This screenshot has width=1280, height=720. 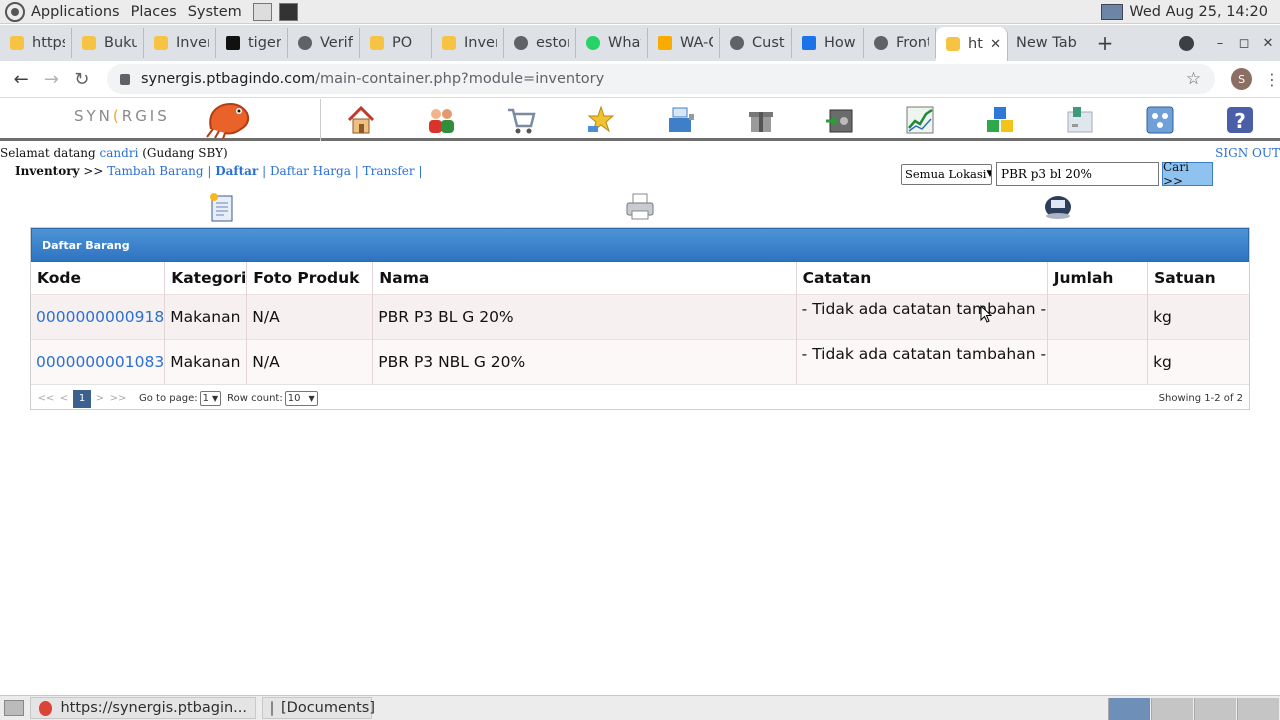 I want to click on col-foto-produk: Foto Produk, so click(x=310, y=278).